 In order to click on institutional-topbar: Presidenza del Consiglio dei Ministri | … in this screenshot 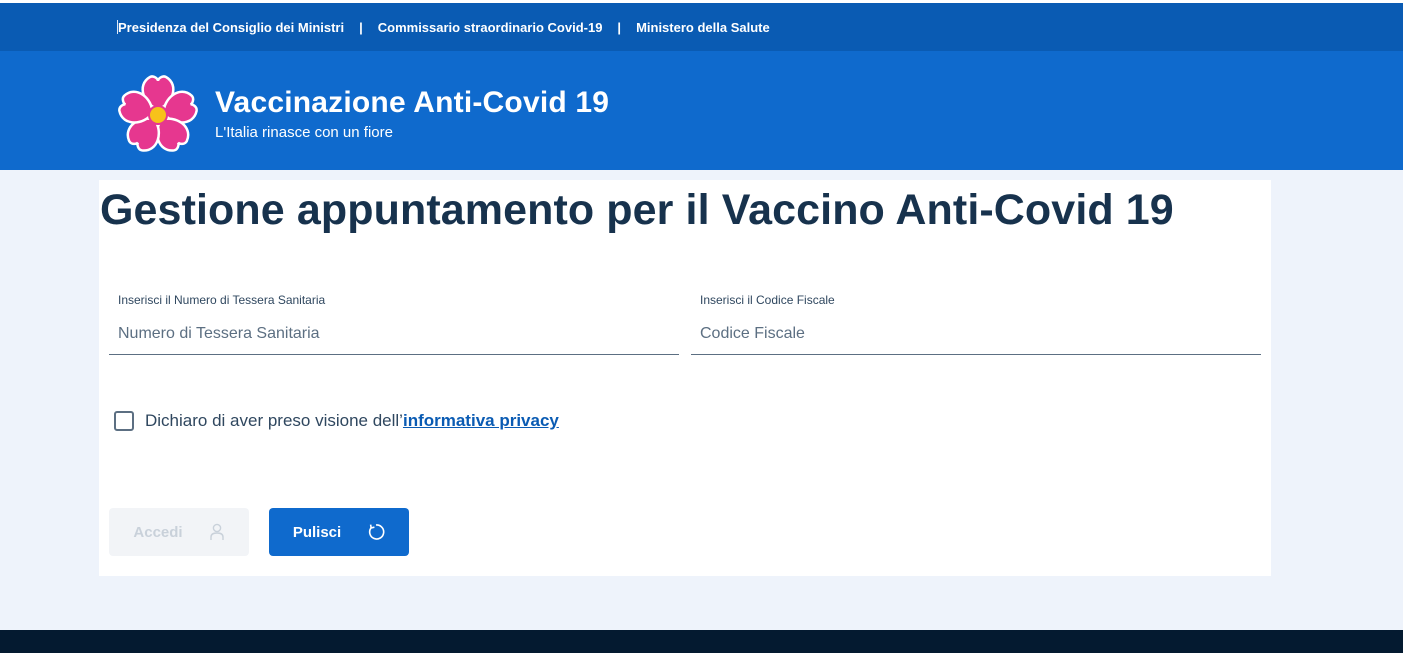, I will do `click(701, 27)`.